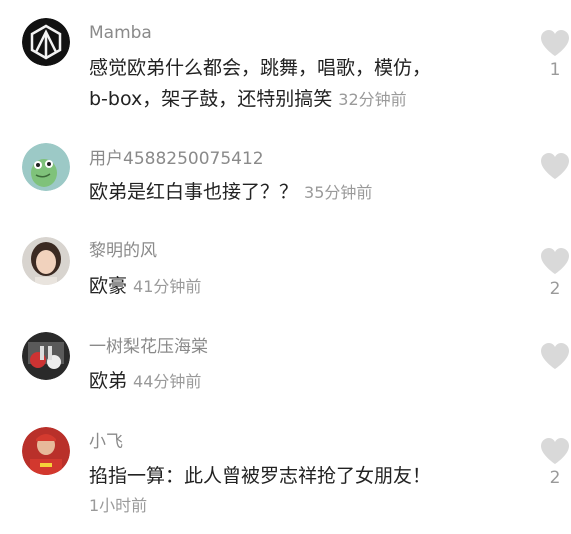  Describe the element at coordinates (106, 442) in the screenshot. I see `comment-author-name: 小飞` at that location.